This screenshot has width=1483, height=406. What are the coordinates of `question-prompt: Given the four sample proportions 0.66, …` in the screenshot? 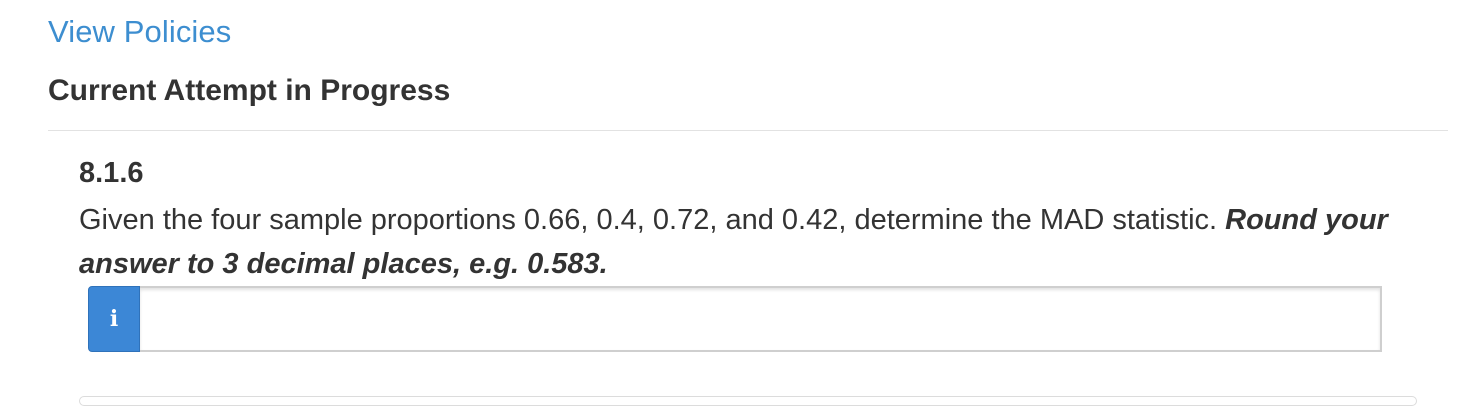 It's located at (652, 220).